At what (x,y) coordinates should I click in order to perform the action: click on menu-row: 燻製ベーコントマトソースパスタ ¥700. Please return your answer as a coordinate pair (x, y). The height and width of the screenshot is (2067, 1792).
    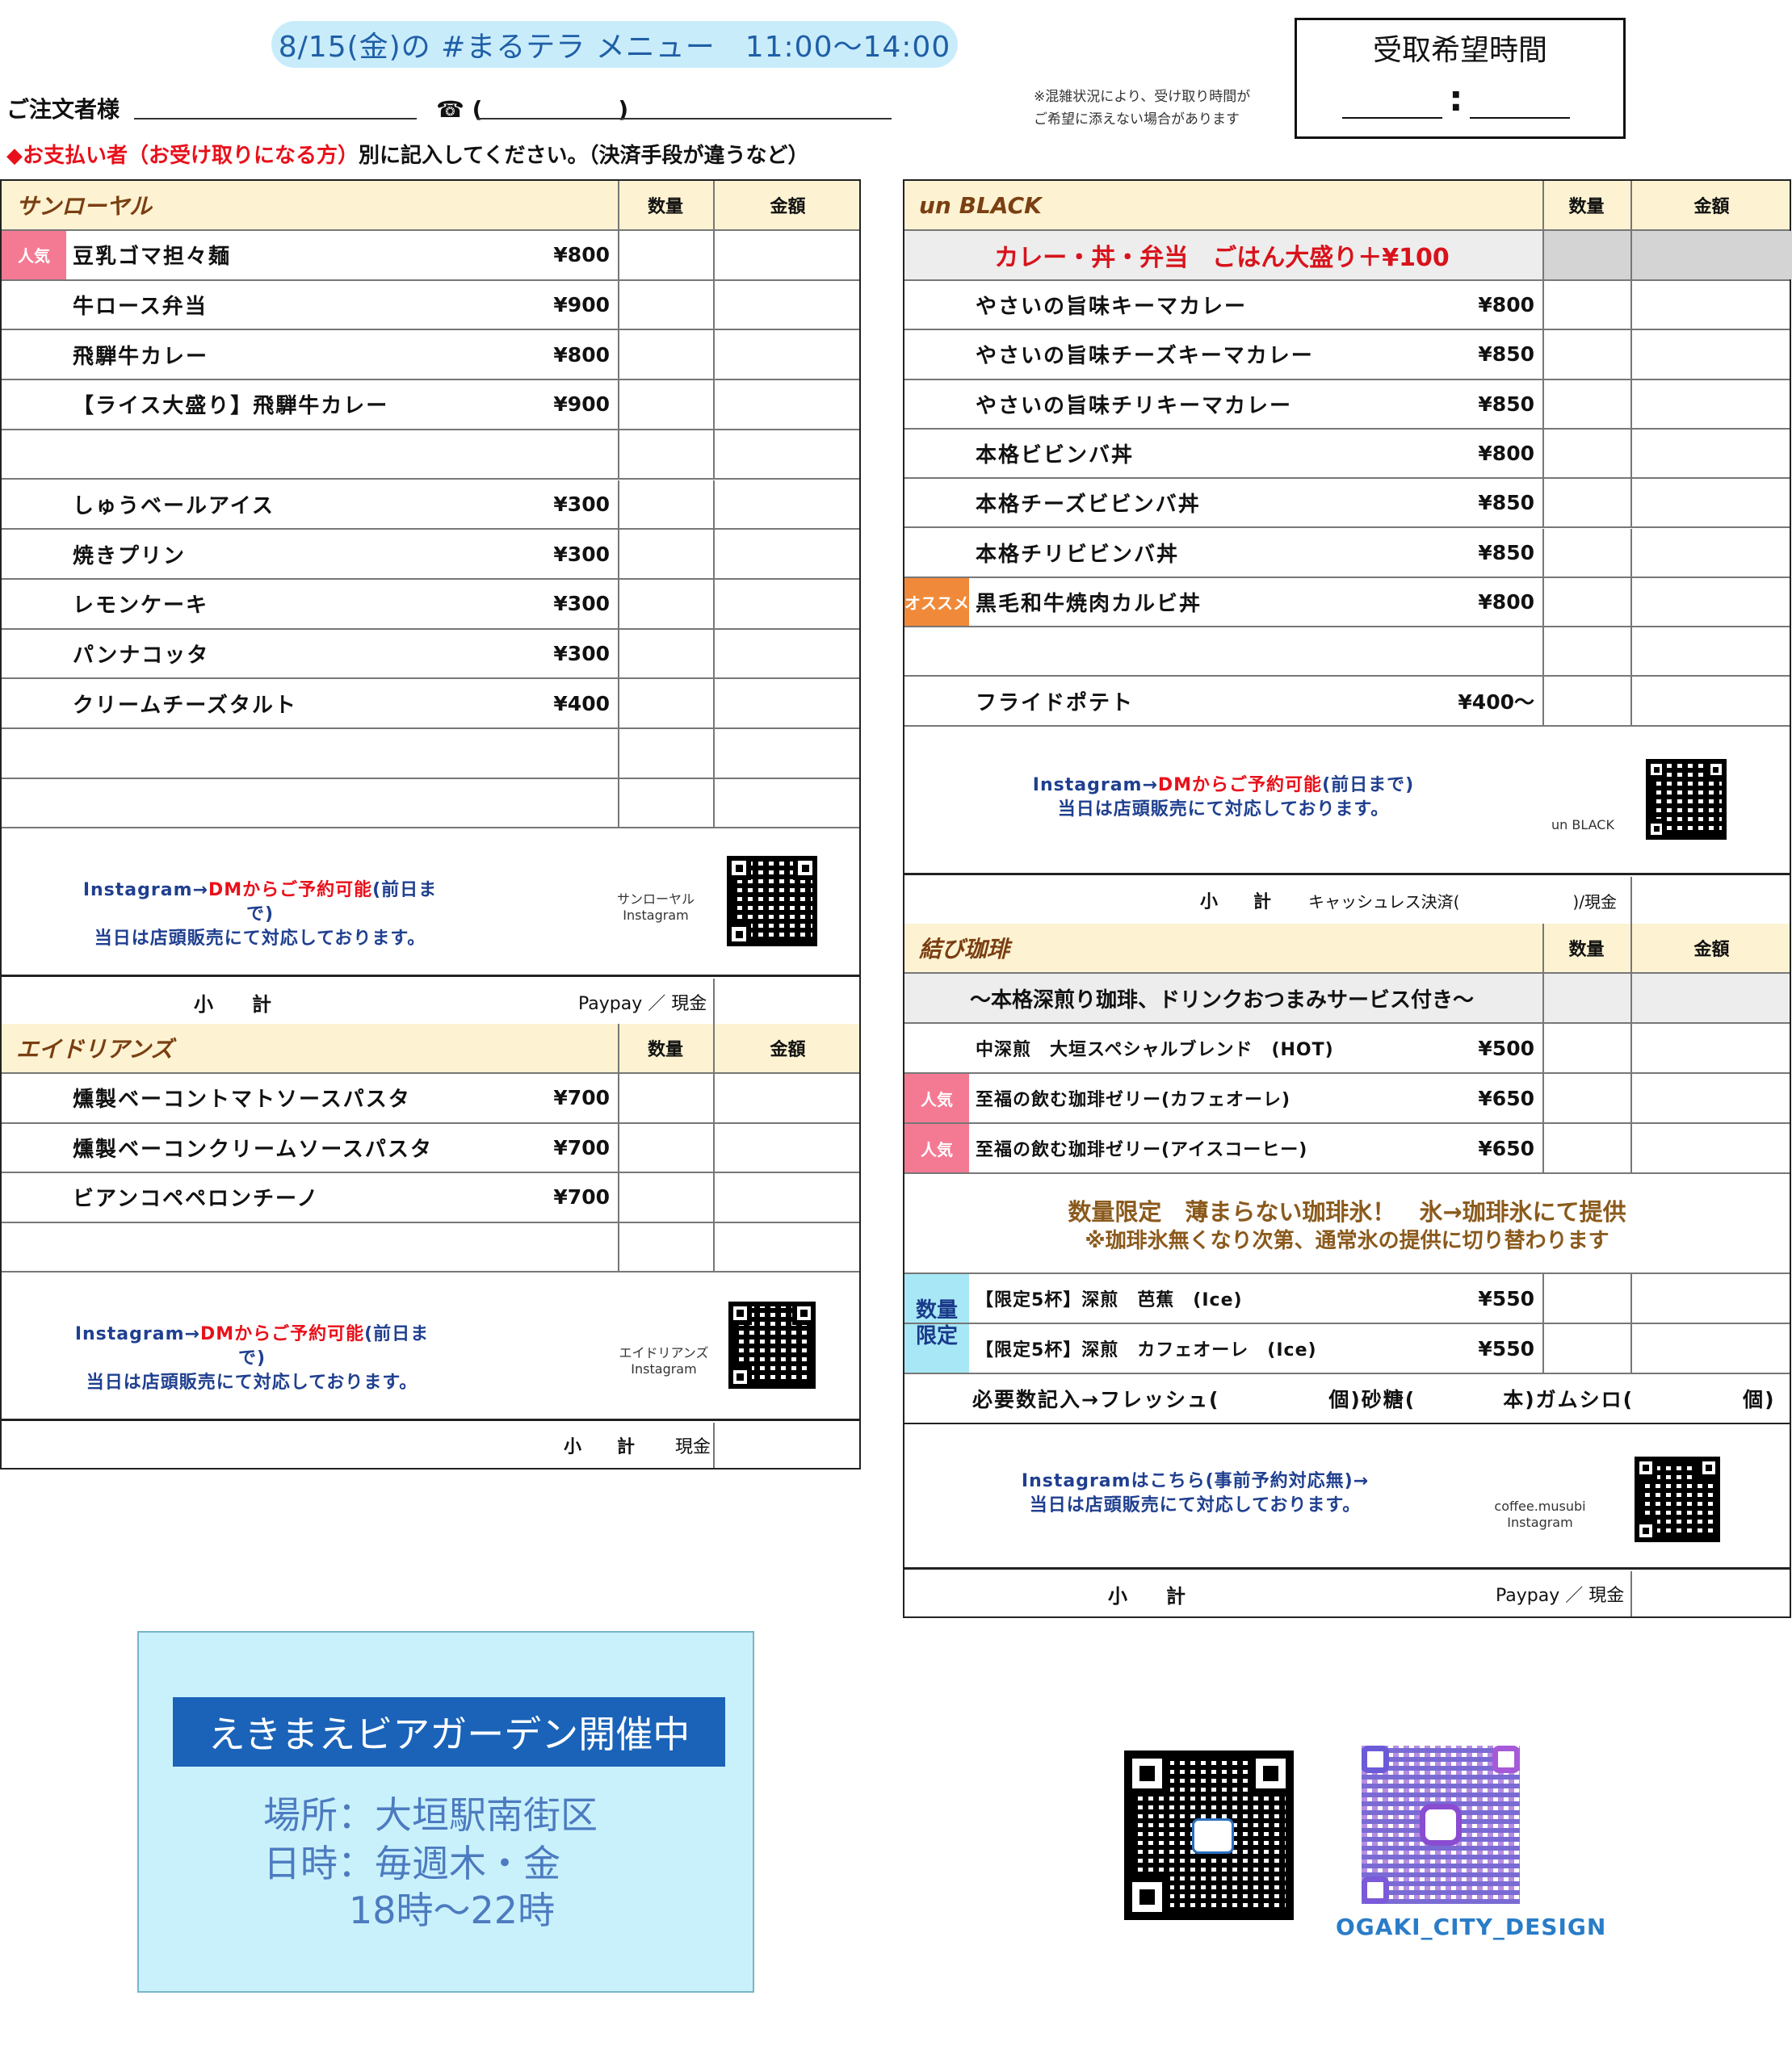
    Looking at the image, I should click on (430, 1099).